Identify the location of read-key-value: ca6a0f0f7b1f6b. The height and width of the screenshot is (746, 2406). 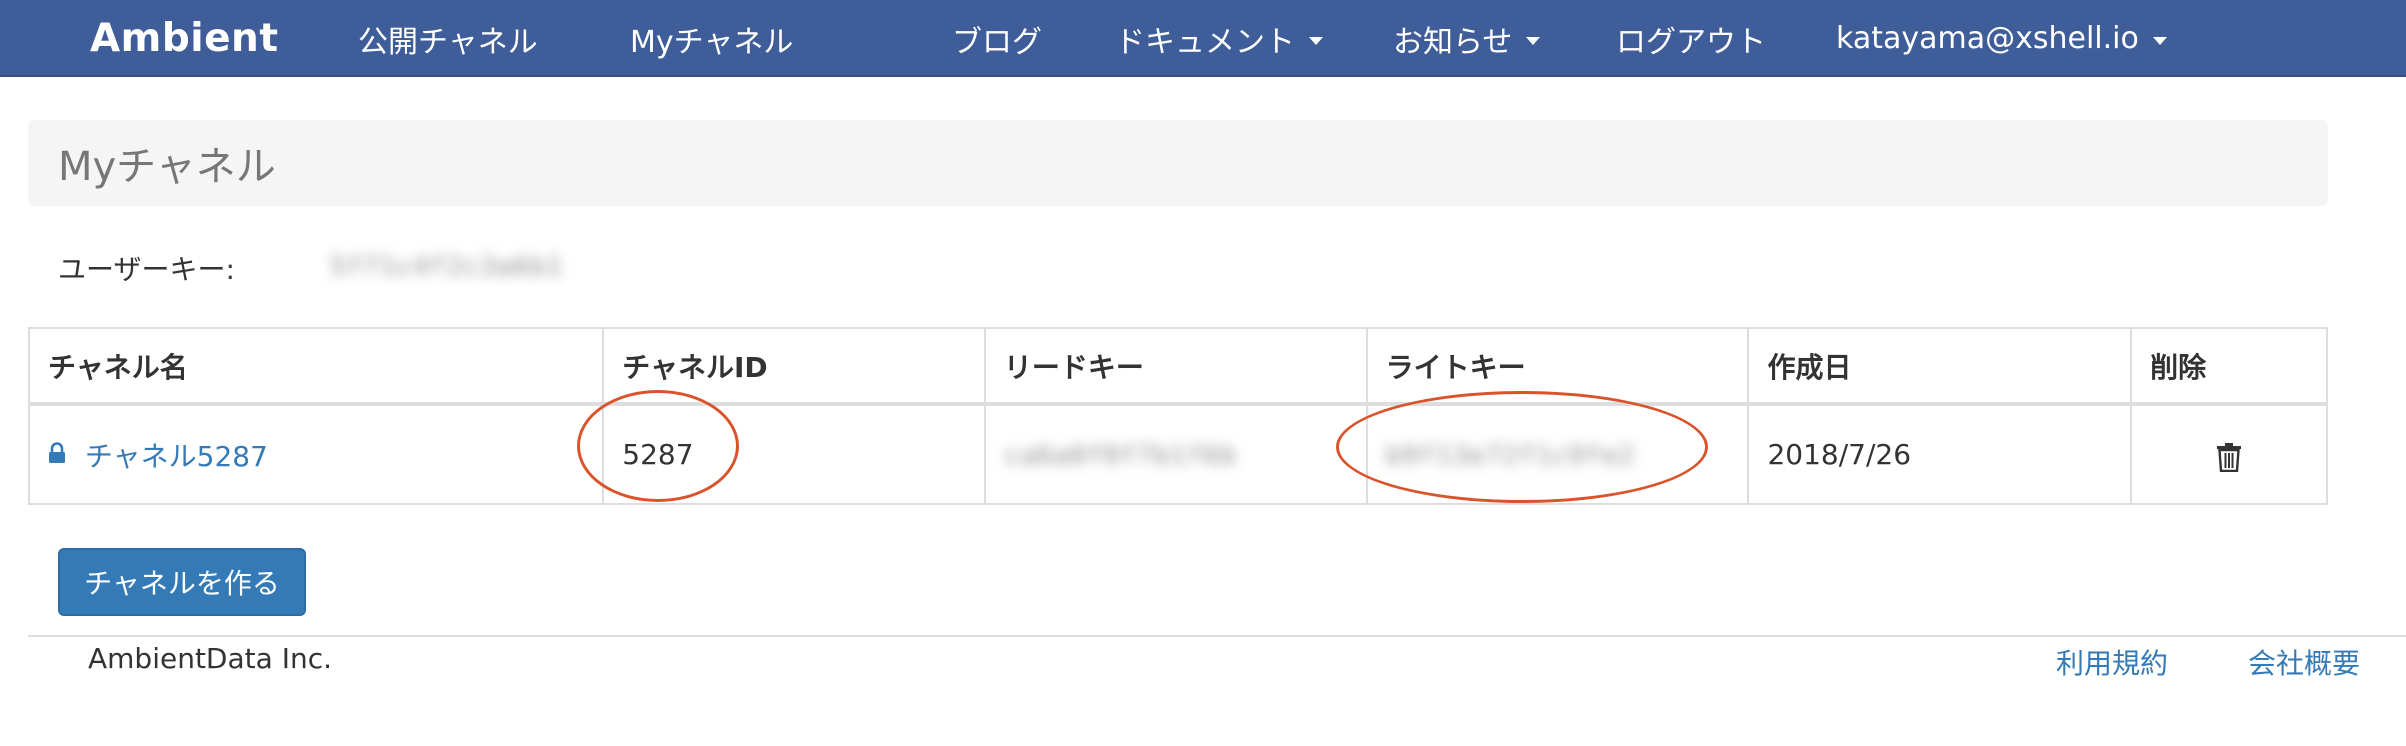
(1120, 456).